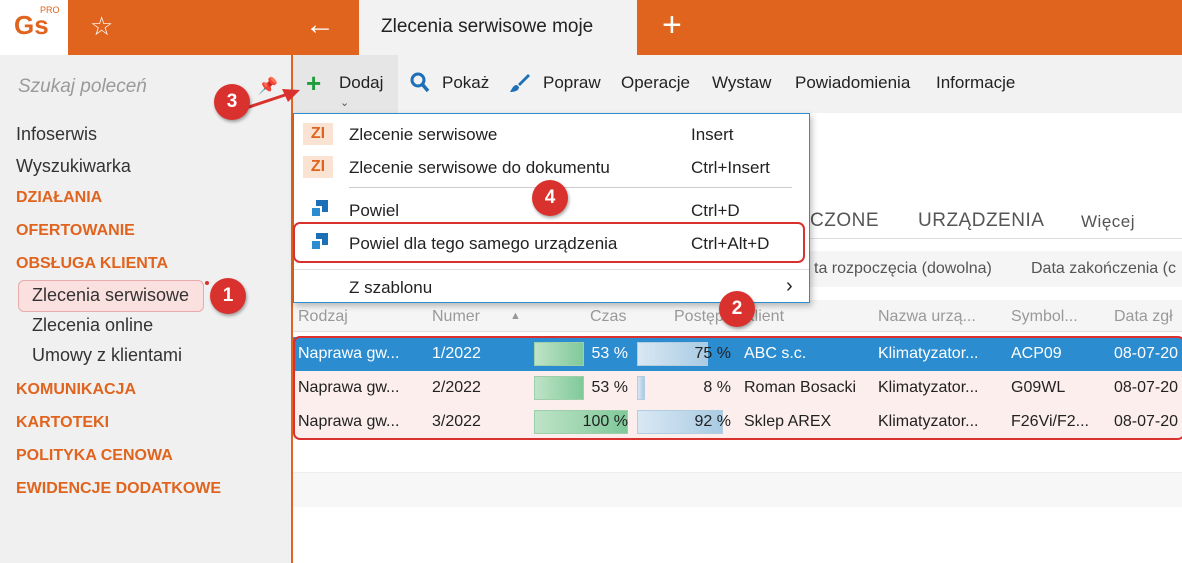 The image size is (1182, 563). What do you see at coordinates (515, 316) in the screenshot?
I see `sort-ascending-icon: ▲` at bounding box center [515, 316].